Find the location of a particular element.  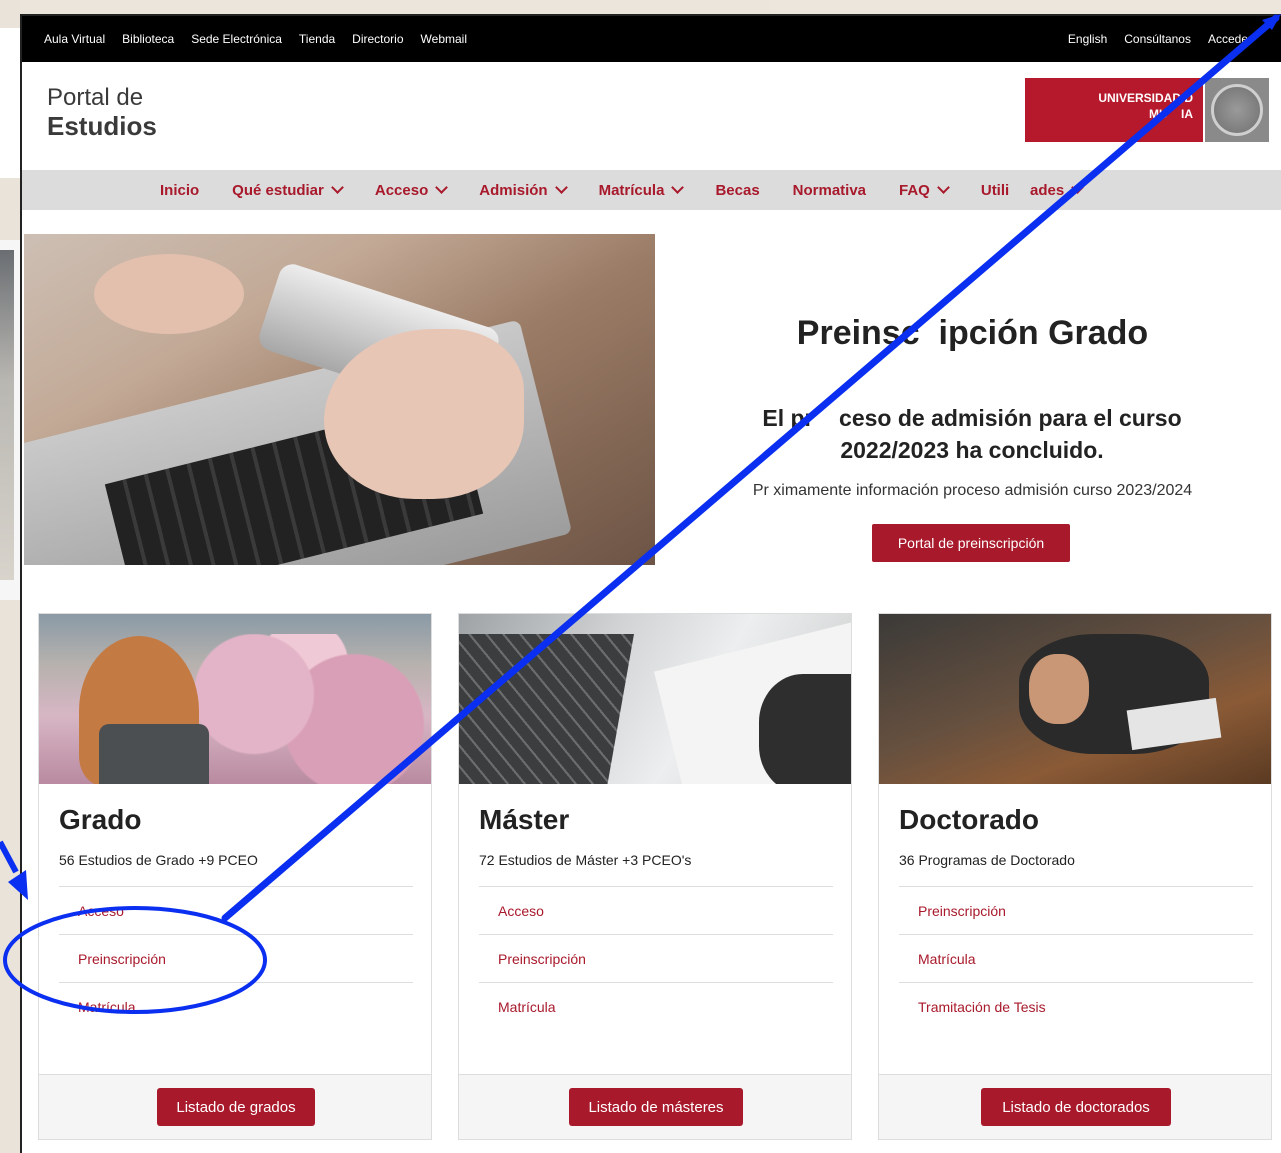

listado-masteres-button: Listado de másteres is located at coordinates (656, 1107).